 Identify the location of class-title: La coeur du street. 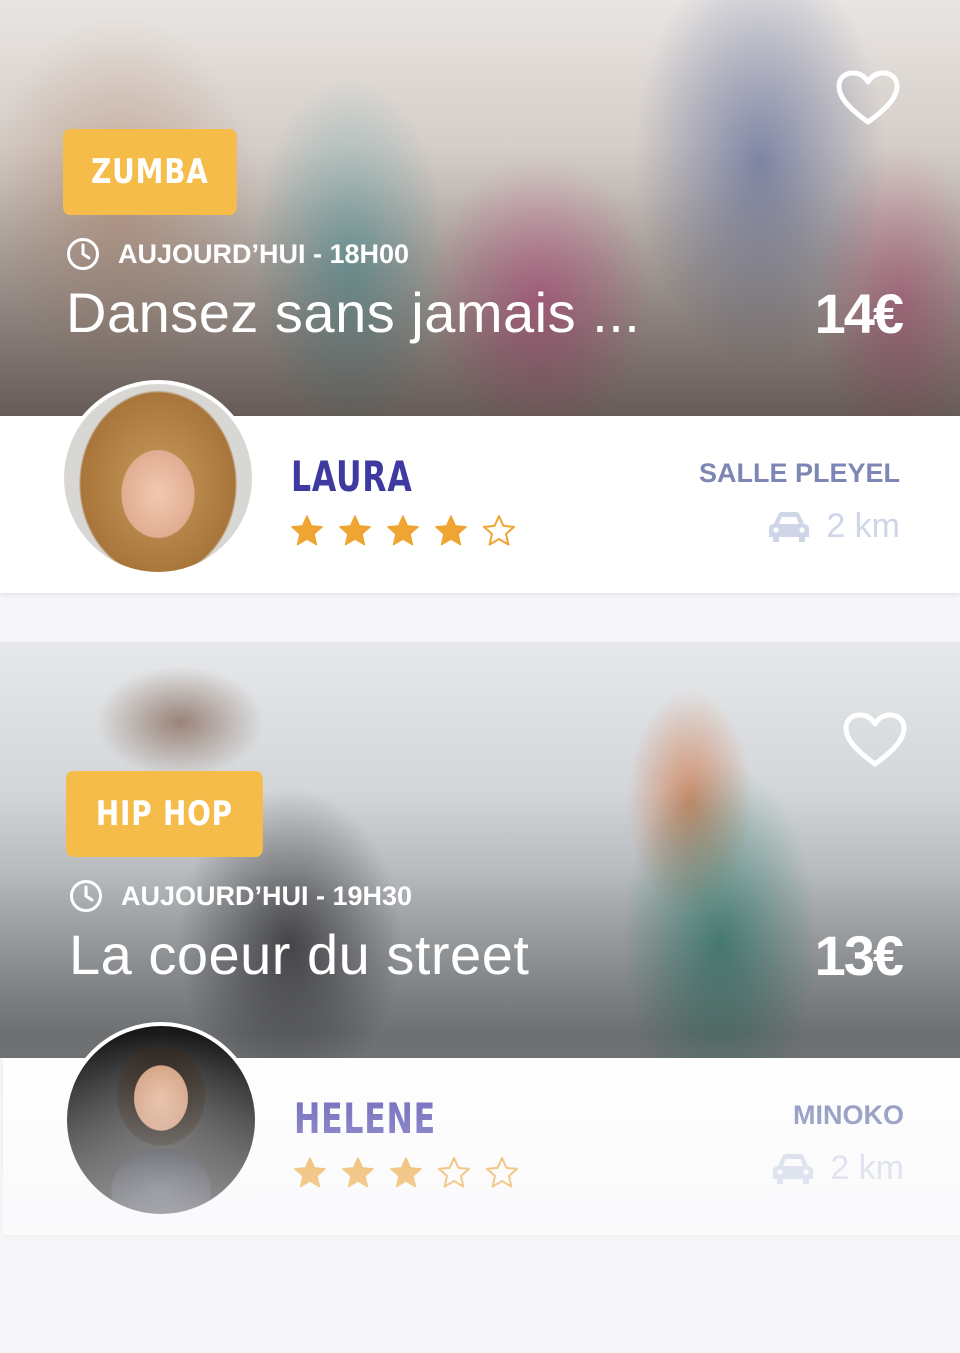
(299, 954).